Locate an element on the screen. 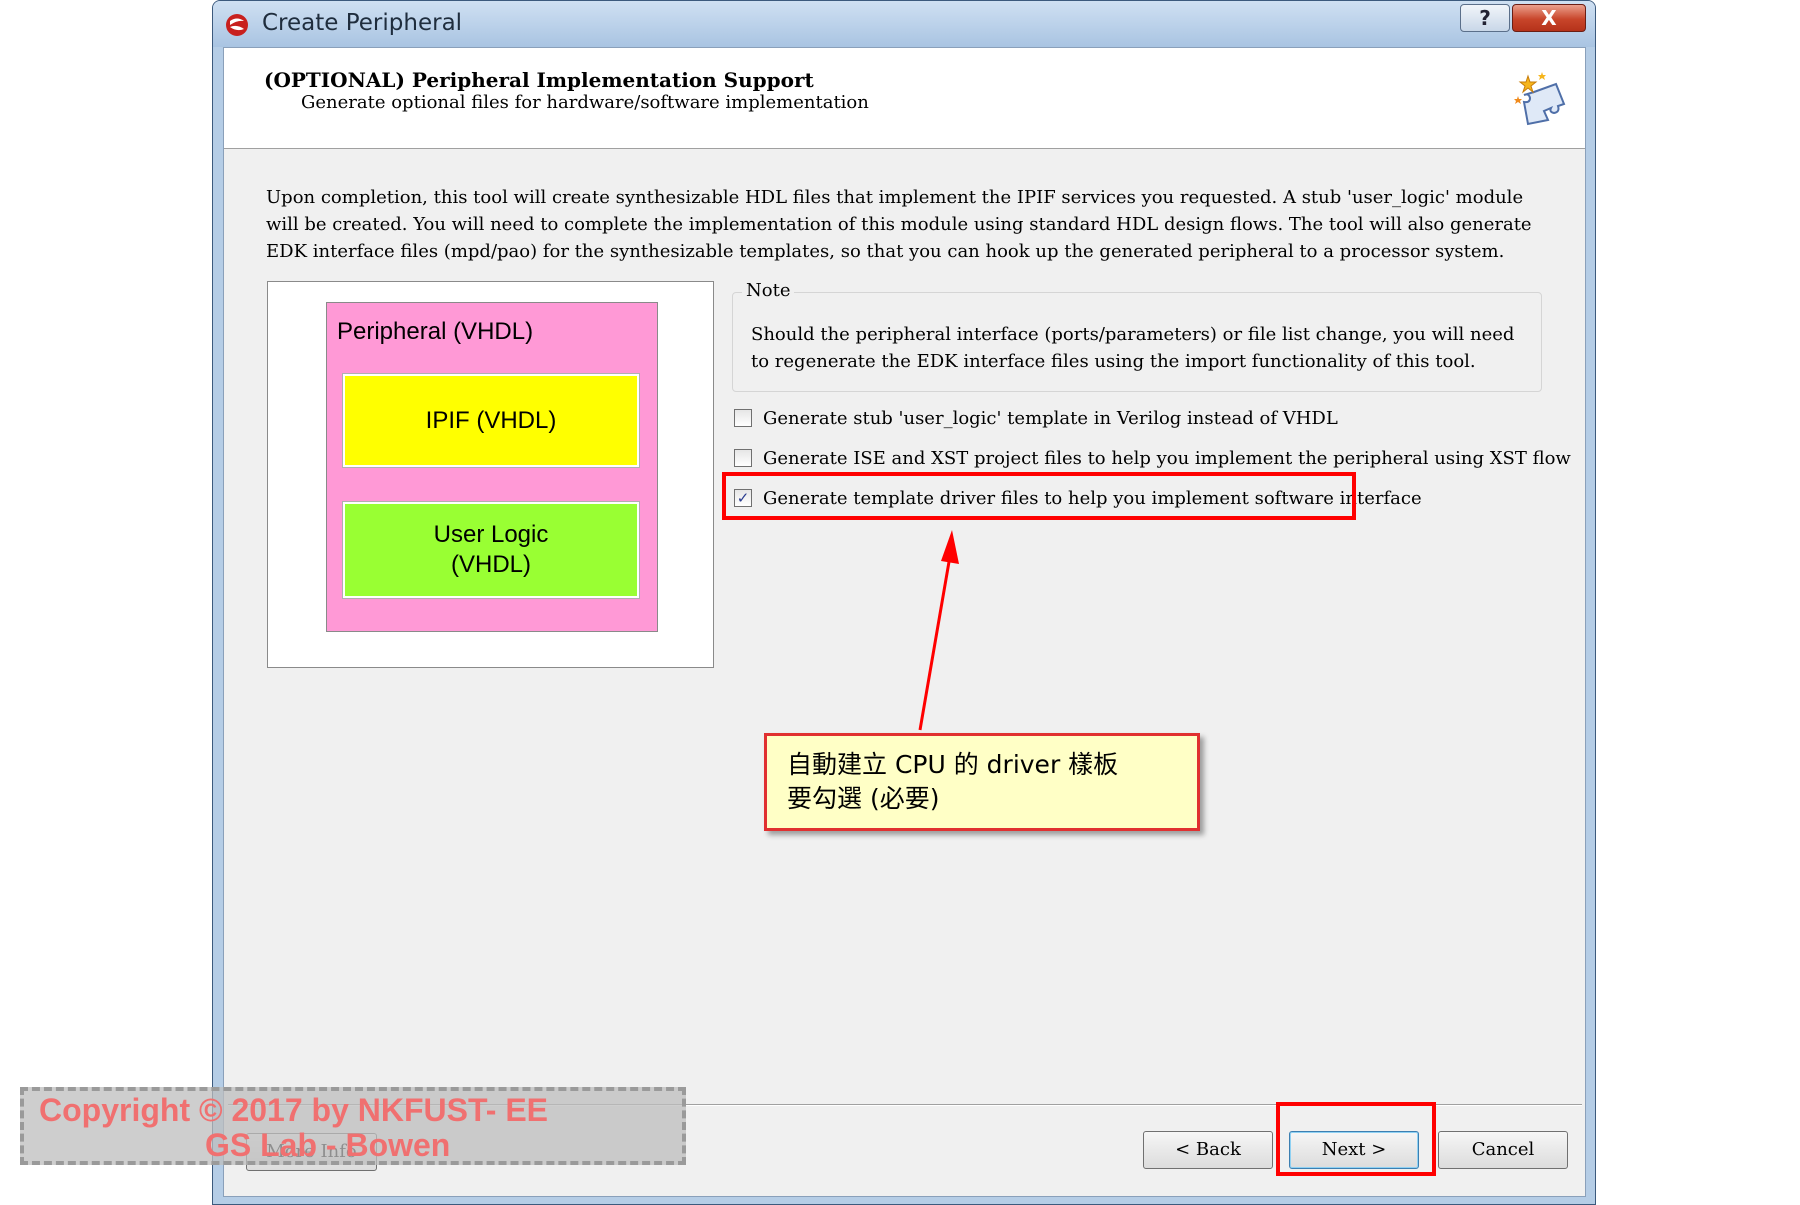 The height and width of the screenshot is (1205, 1800). callout-text: 自動建立 CPU 的 driver 樣板 要勾選 (必要) is located at coordinates (987, 782).